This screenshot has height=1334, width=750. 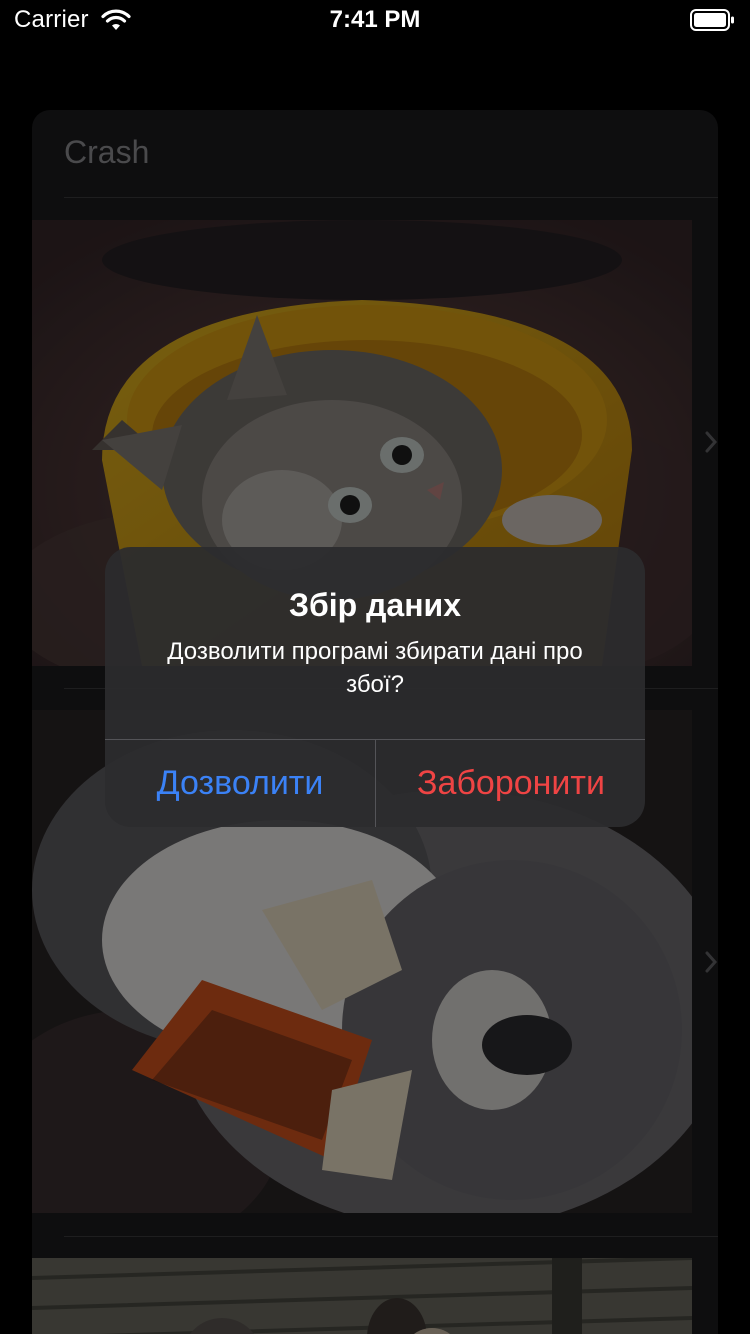 I want to click on battery-icon, so click(x=712, y=20).